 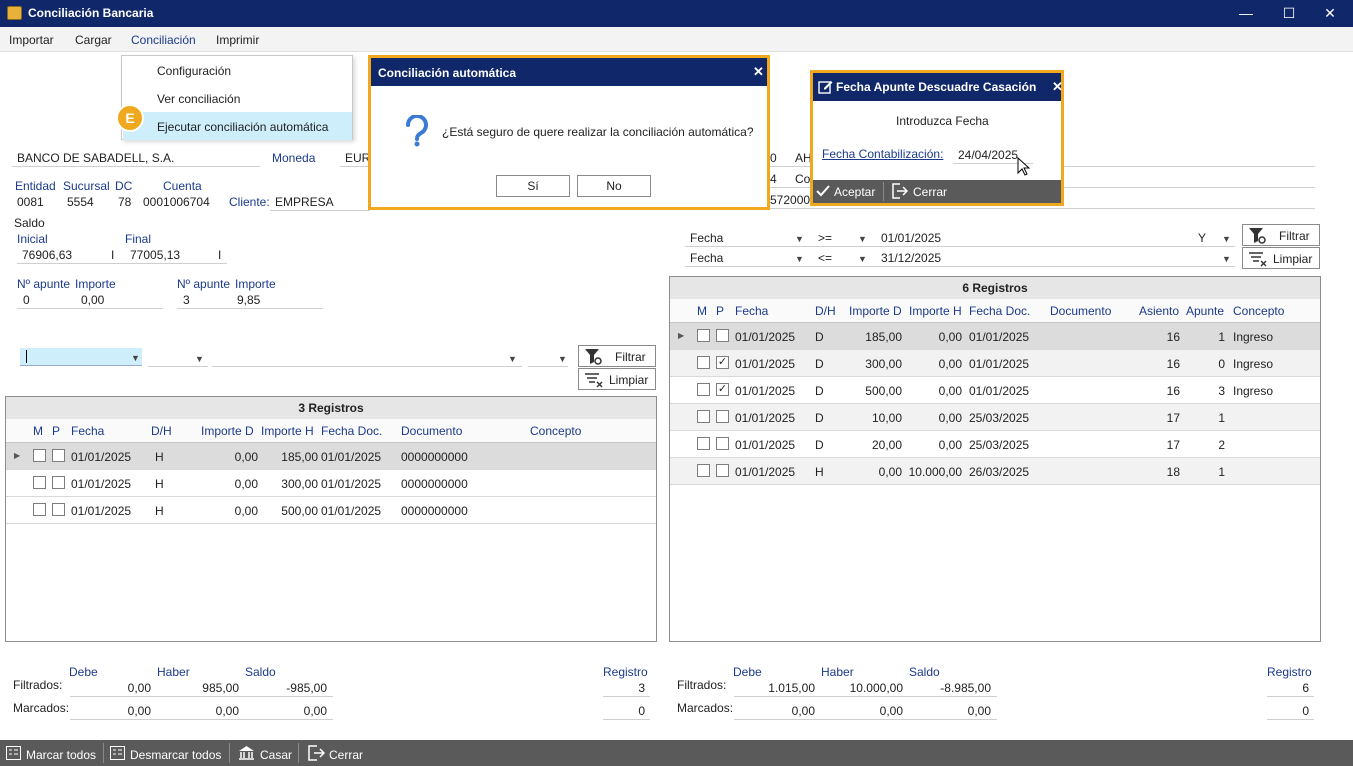 What do you see at coordinates (617, 379) in the screenshot?
I see `left-limpiar-button: Limpiar` at bounding box center [617, 379].